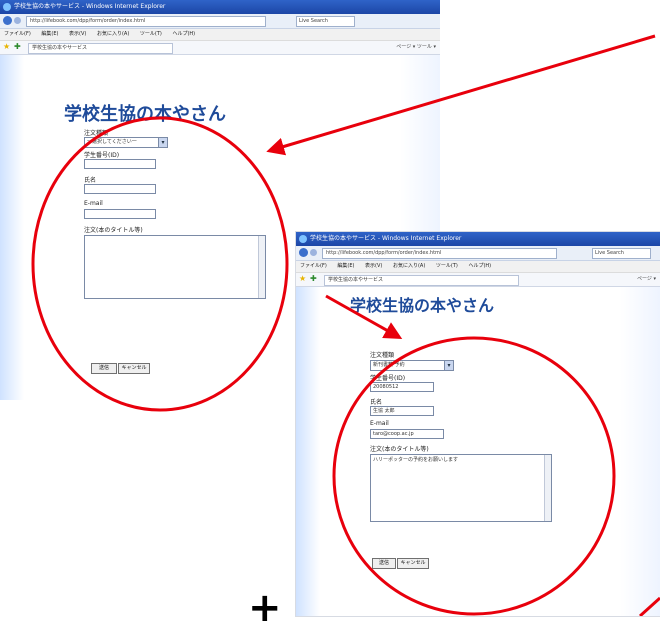  I want to click on arrow-3-partial, so click(649, 606).